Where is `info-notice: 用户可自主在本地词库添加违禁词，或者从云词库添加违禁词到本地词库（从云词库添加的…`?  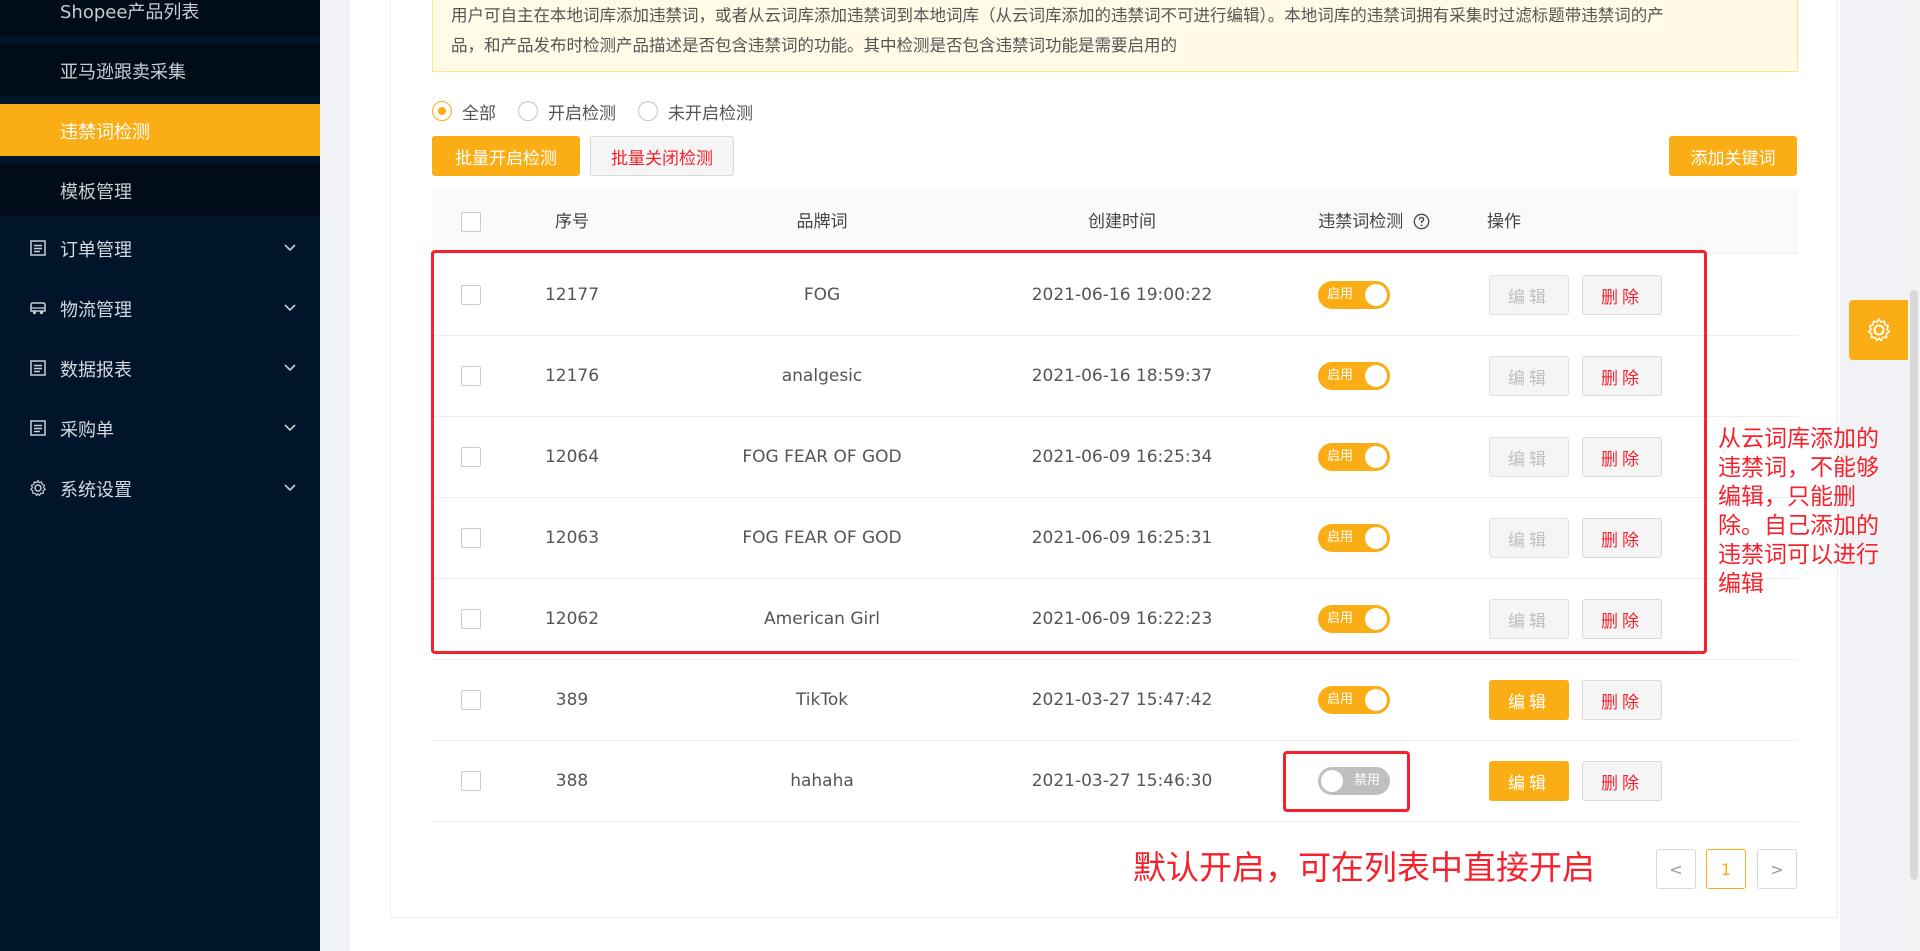 info-notice: 用户可自主在本地词库添加违禁词，或者从云词库添加违禁词到本地词库（从云词库添加的… is located at coordinates (1115, 36).